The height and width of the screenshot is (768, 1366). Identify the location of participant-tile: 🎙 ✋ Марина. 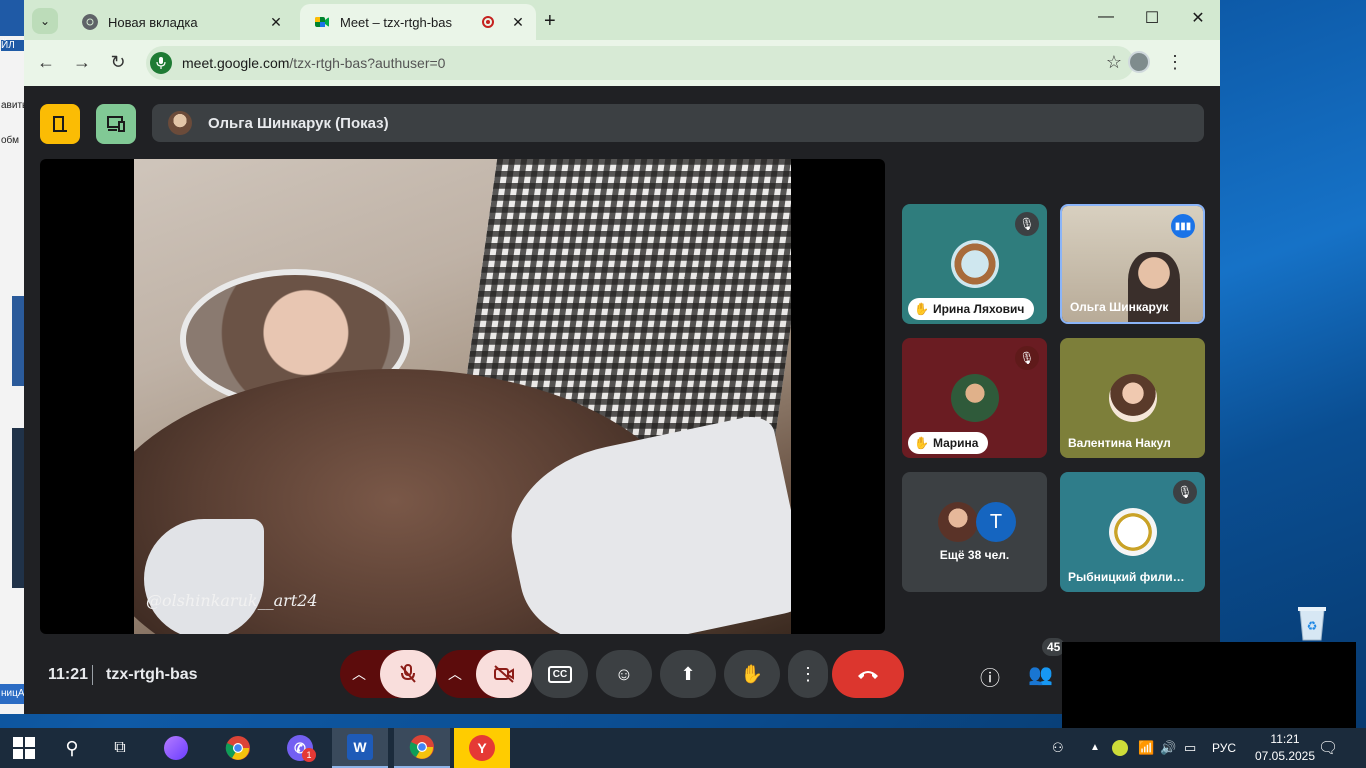
(974, 398).